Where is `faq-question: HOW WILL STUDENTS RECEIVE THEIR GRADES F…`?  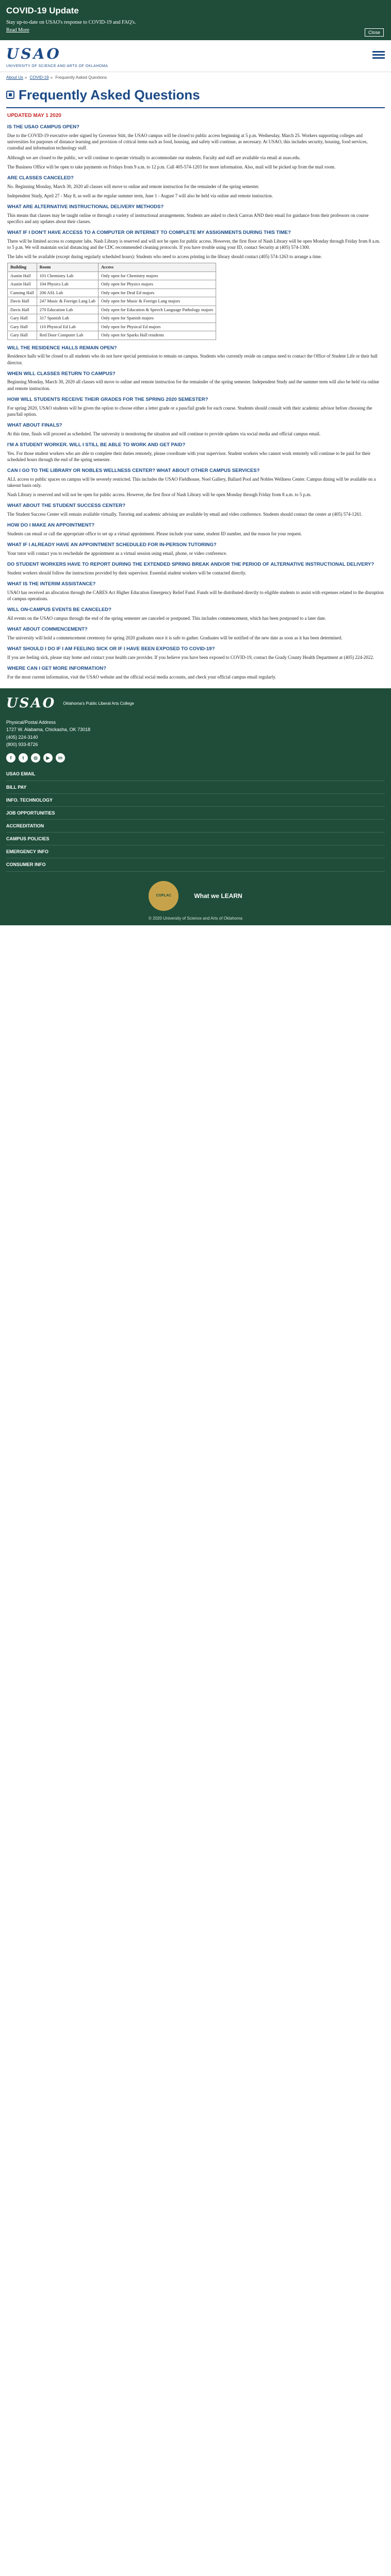 faq-question: HOW WILL STUDENTS RECEIVE THEIR GRADES F… is located at coordinates (107, 399).